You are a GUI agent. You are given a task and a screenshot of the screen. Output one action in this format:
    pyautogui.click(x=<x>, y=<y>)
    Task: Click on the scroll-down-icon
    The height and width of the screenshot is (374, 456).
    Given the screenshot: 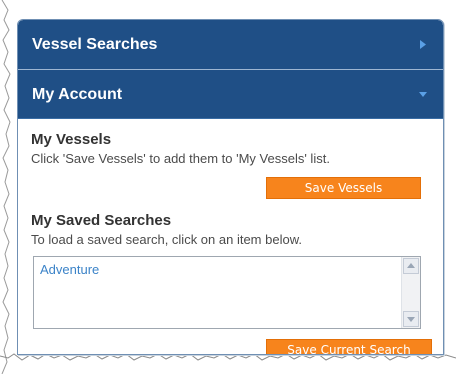 What is the action you would take?
    pyautogui.click(x=411, y=319)
    